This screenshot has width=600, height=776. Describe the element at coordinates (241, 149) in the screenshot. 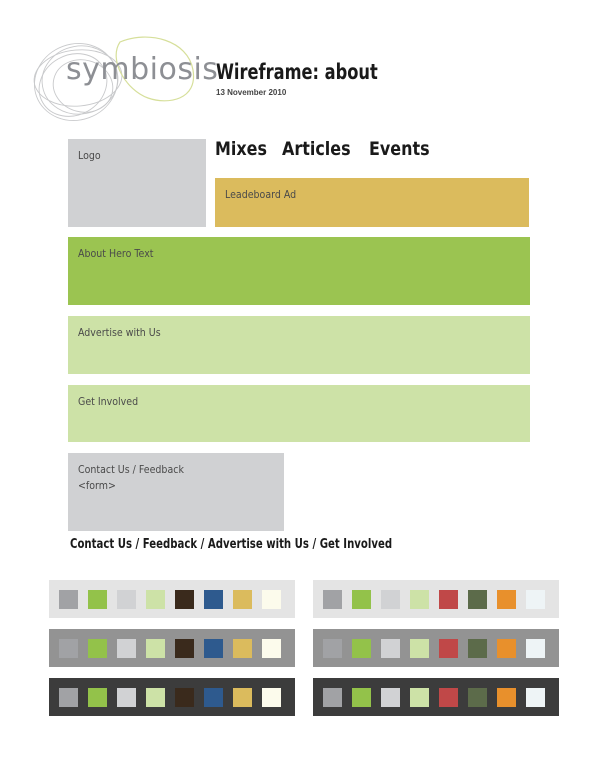

I see `nav-item-mixes: Mixes` at that location.